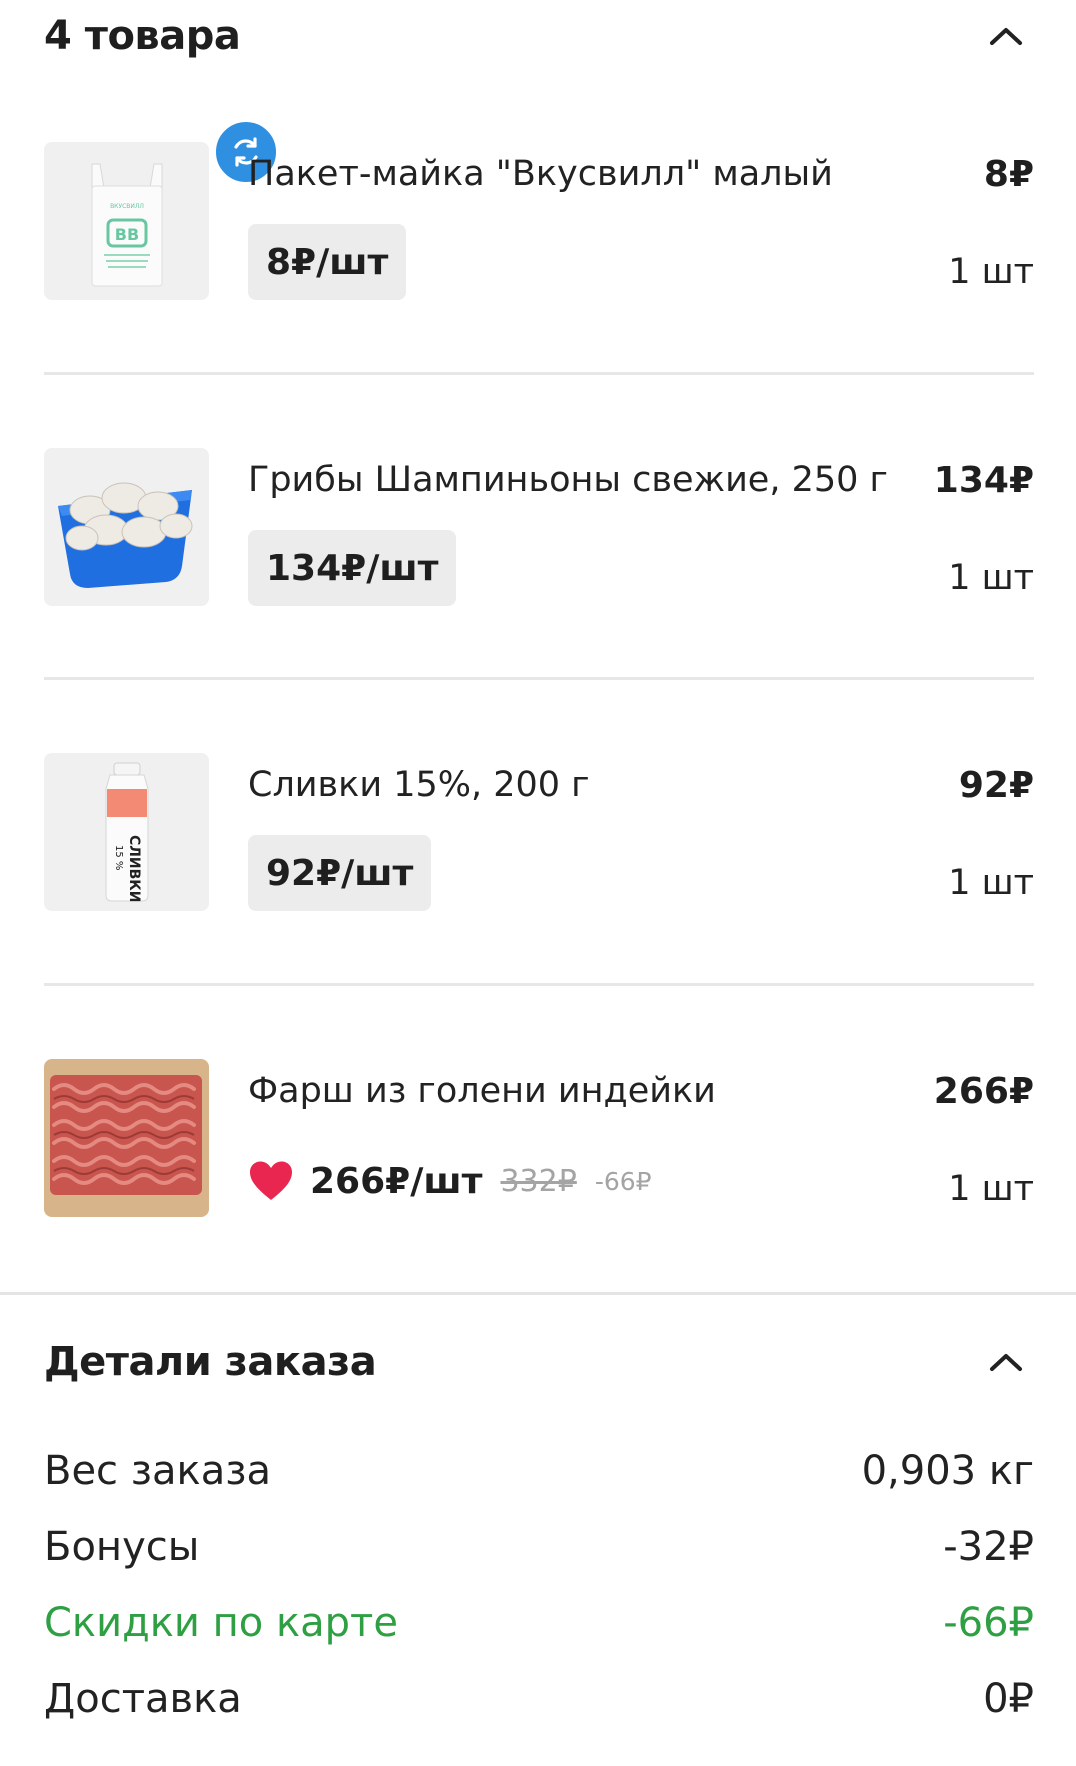  Describe the element at coordinates (142, 36) in the screenshot. I see `items-count-title: 4 товара` at that location.